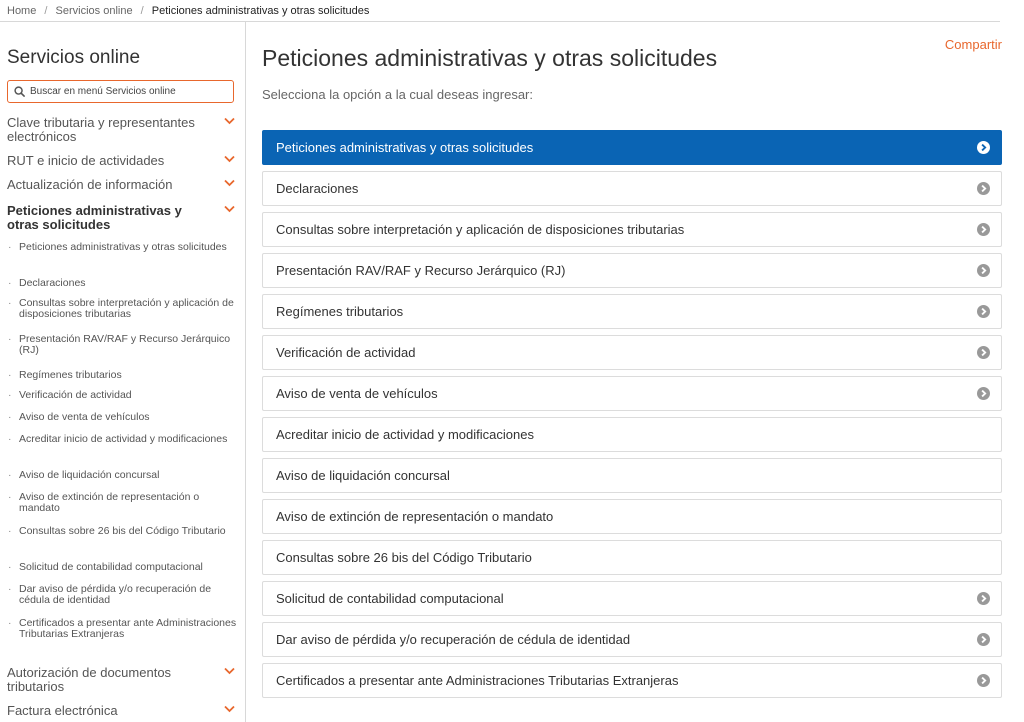 Image resolution: width=1024 pixels, height=722 pixels. What do you see at coordinates (124, 376) in the screenshot?
I see `submenu-item: Regímenes tributarios` at bounding box center [124, 376].